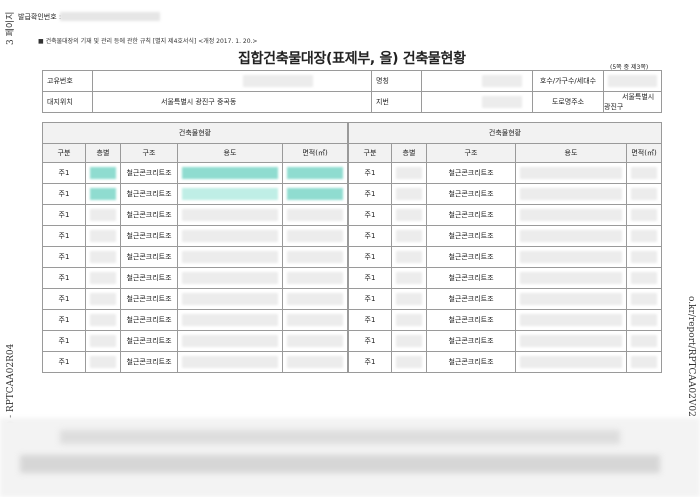 Image resolution: width=700 pixels, height=497 pixels. I want to click on cert-number-redacted, so click(110, 16).